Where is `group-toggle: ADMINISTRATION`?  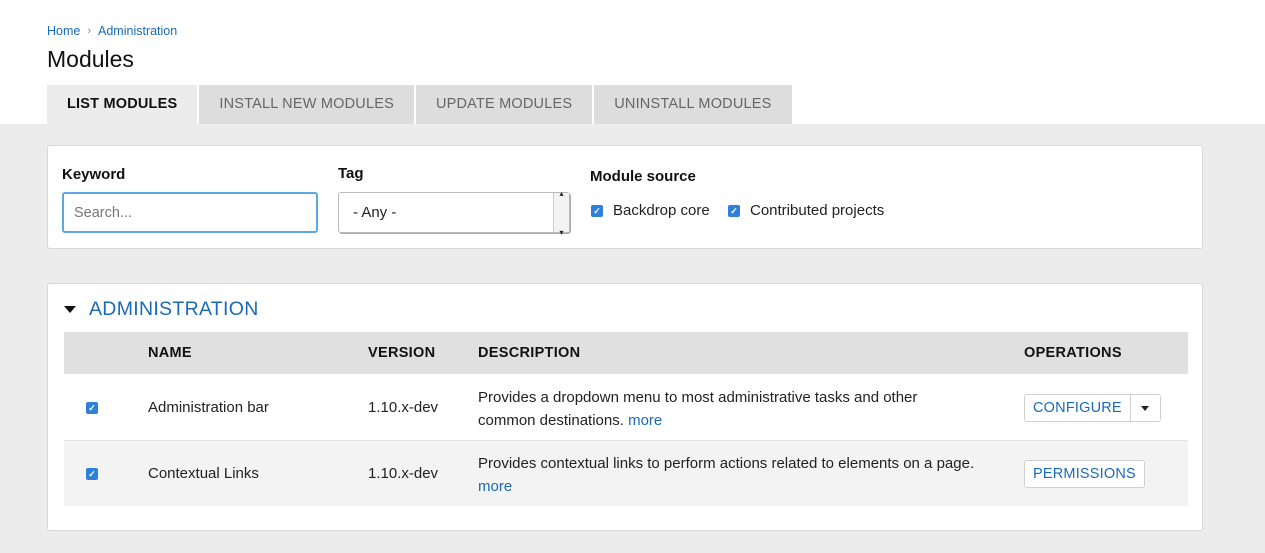
group-toggle: ADMINISTRATION is located at coordinates (161, 309).